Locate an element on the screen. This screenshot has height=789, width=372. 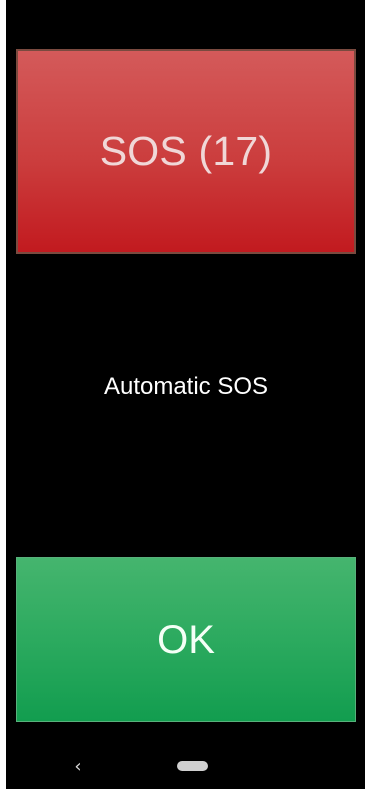
sos-button-label: SOS (17) is located at coordinates (186, 151).